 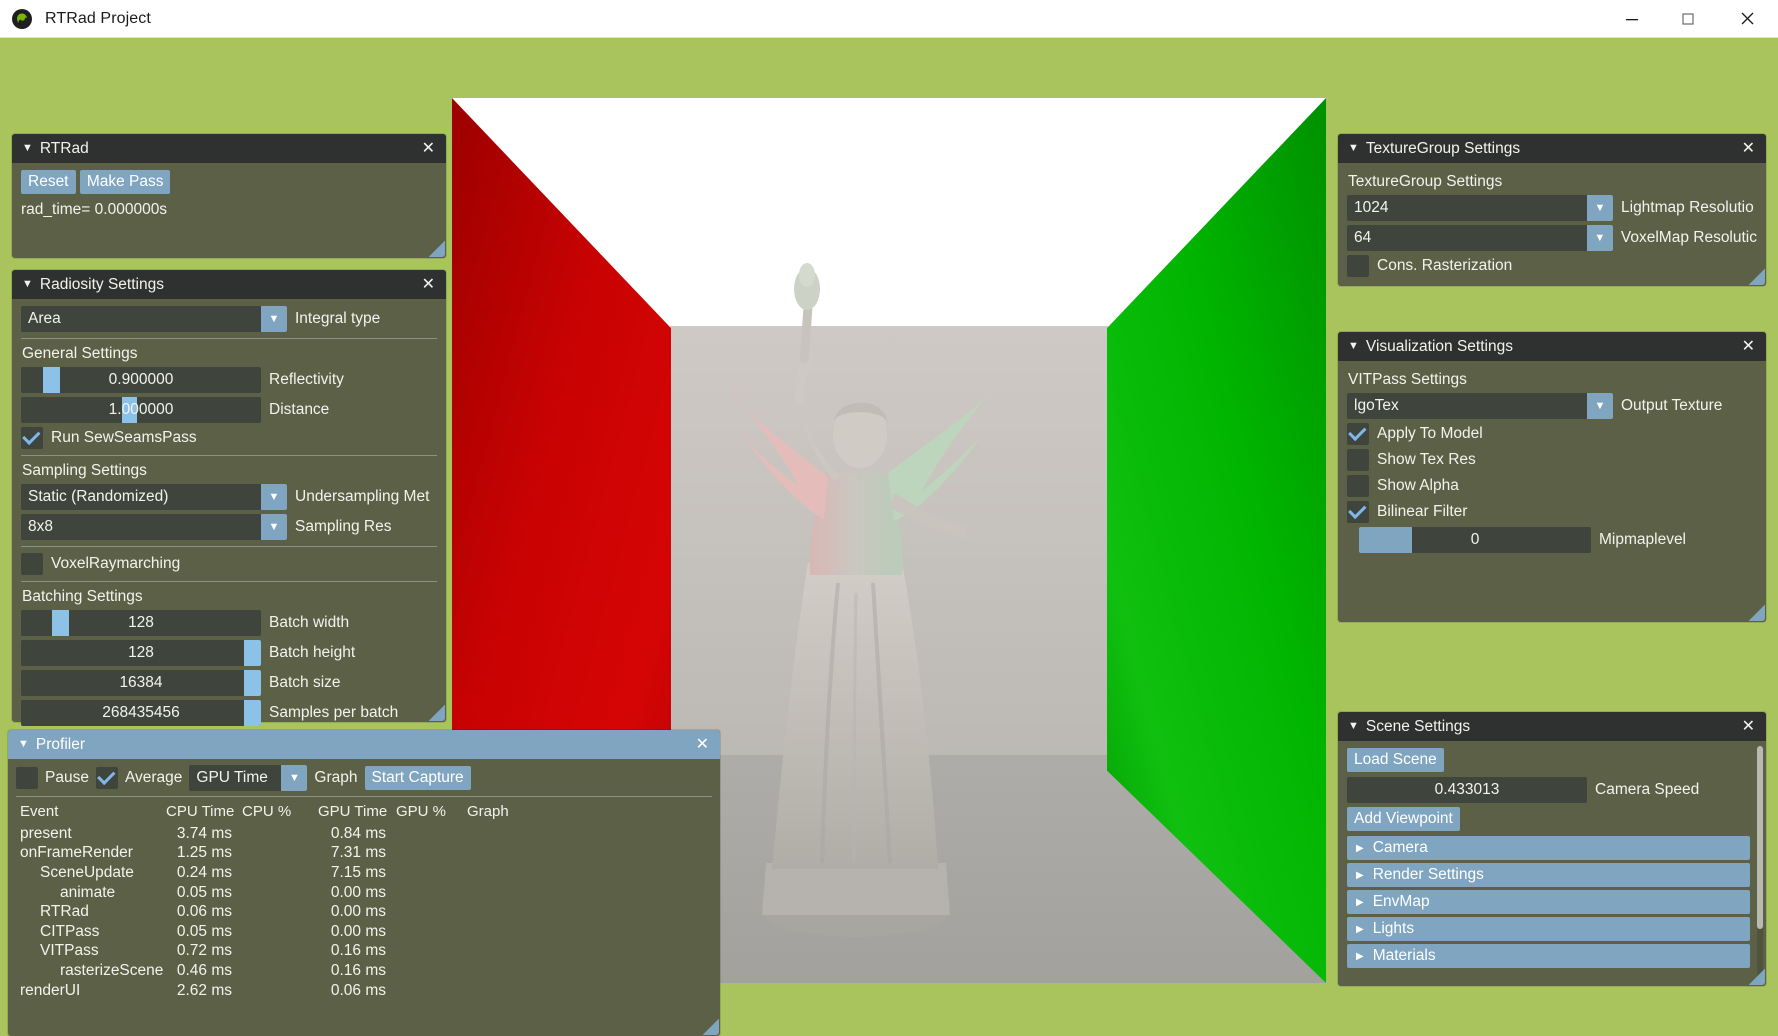 I want to click on reflectivity-row: 0.900000 Reflectivity, so click(x=229, y=380).